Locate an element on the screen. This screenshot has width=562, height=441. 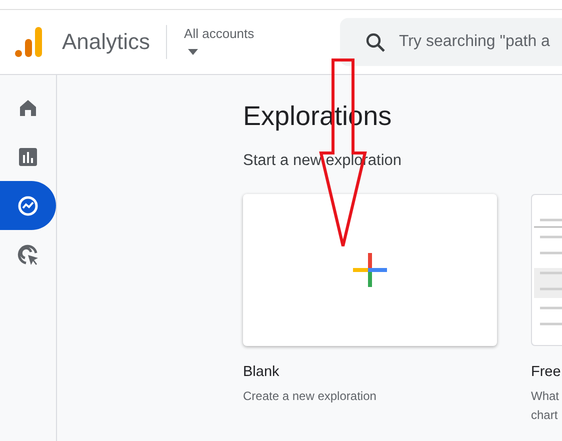
account-selector: All accounts is located at coordinates (219, 33).